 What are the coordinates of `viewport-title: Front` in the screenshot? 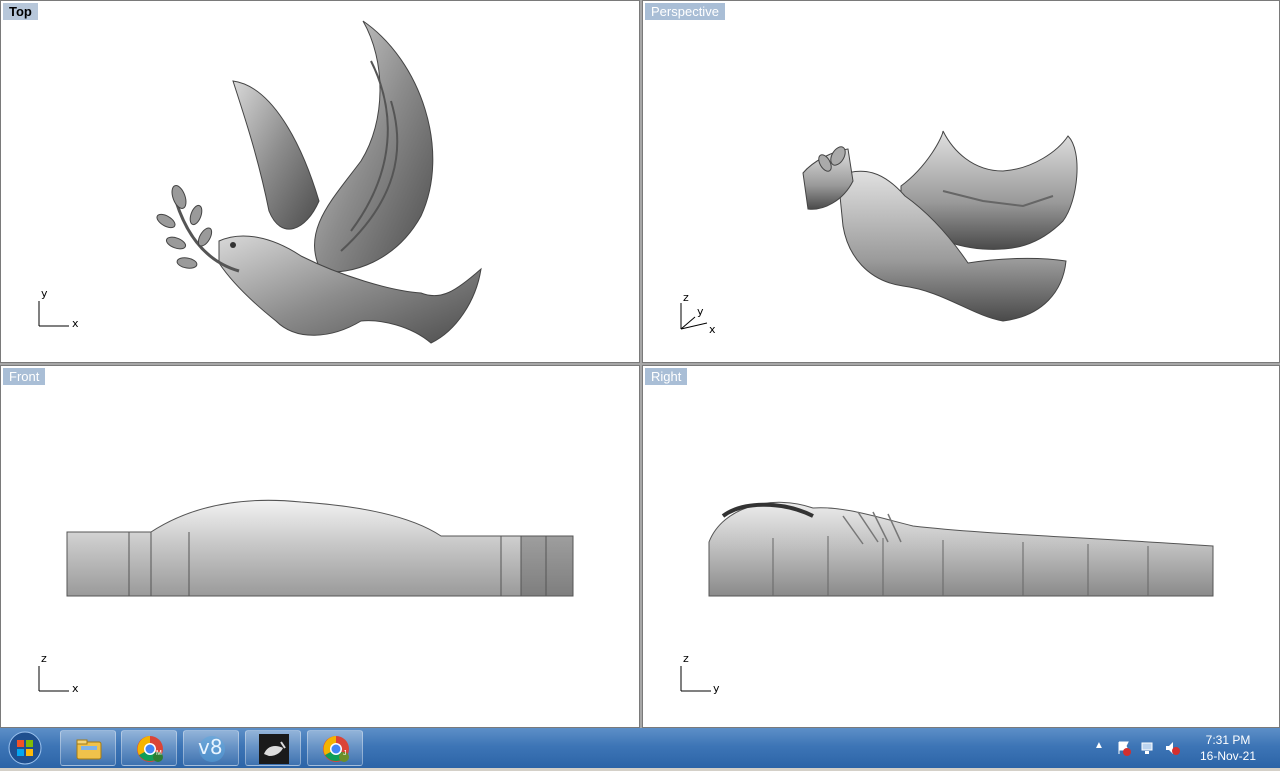 It's located at (24, 376).